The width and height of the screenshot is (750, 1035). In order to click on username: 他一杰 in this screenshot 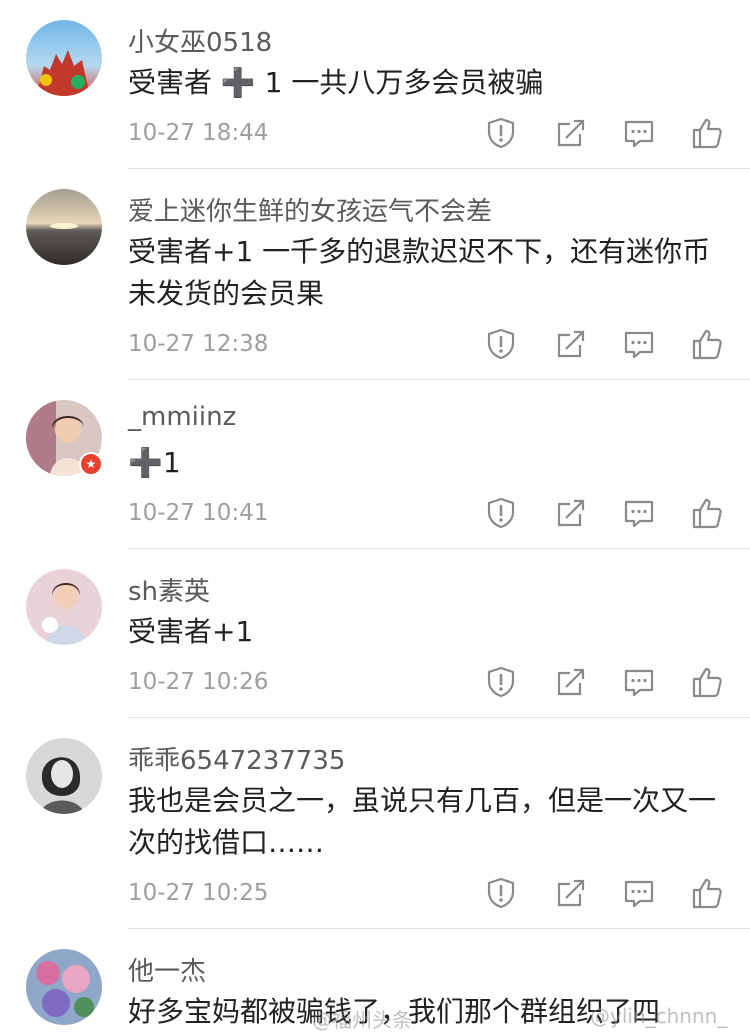, I will do `click(167, 969)`.